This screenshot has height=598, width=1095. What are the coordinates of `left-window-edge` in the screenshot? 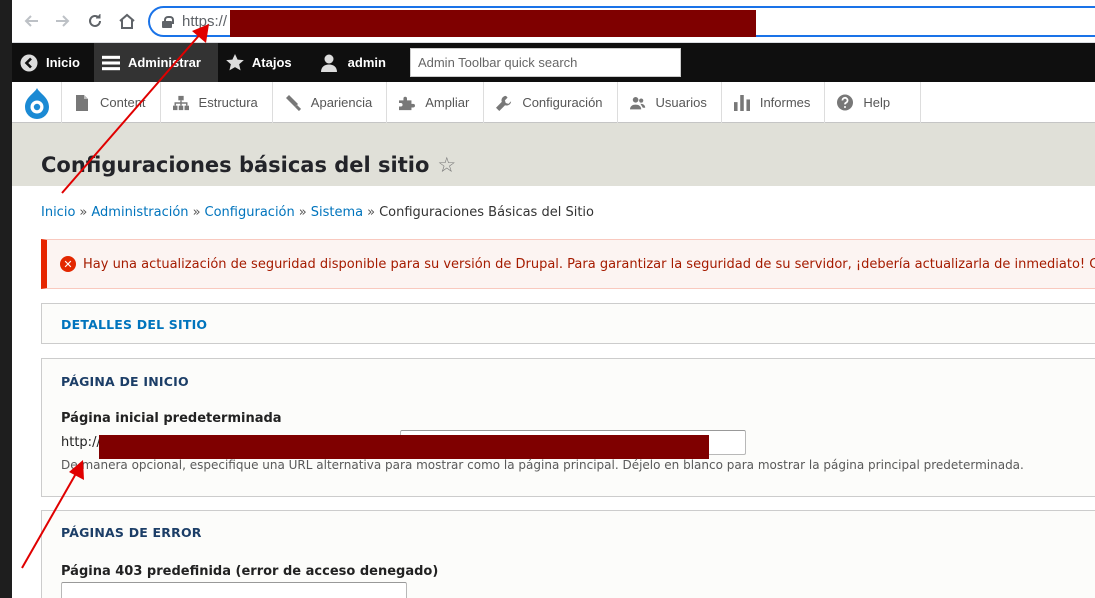 It's located at (6, 299).